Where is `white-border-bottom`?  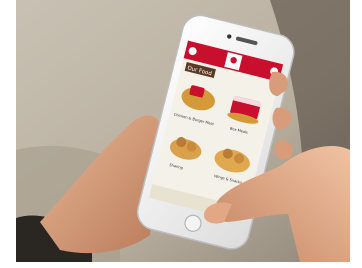
white-border-bottom is located at coordinates (181, 265).